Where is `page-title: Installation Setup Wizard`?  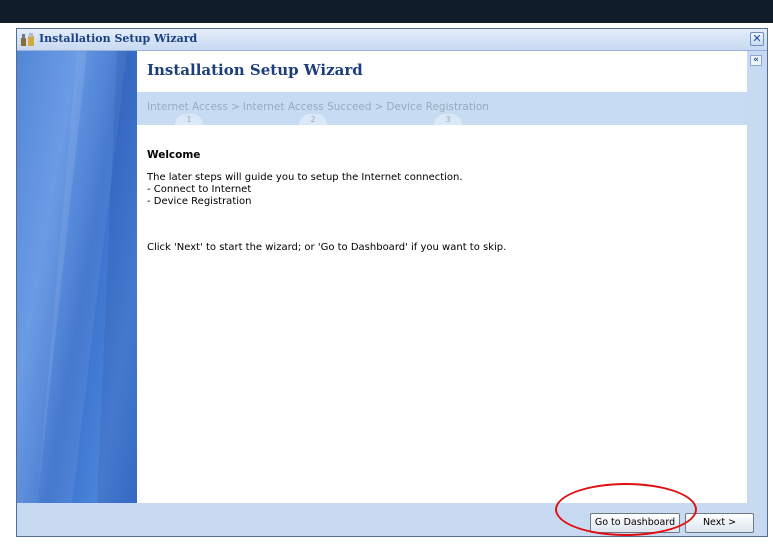
page-title: Installation Setup Wizard is located at coordinates (255, 70).